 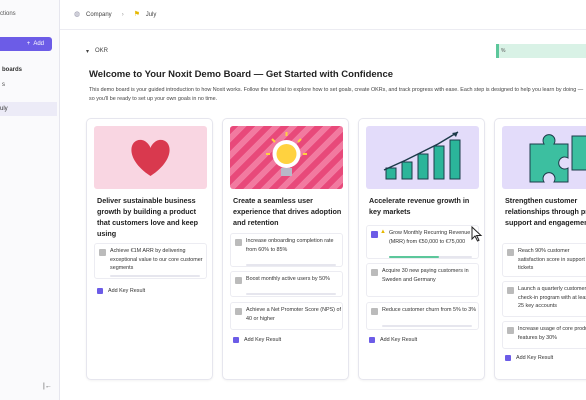 What do you see at coordinates (150, 157) in the screenshot?
I see `heart-image` at bounding box center [150, 157].